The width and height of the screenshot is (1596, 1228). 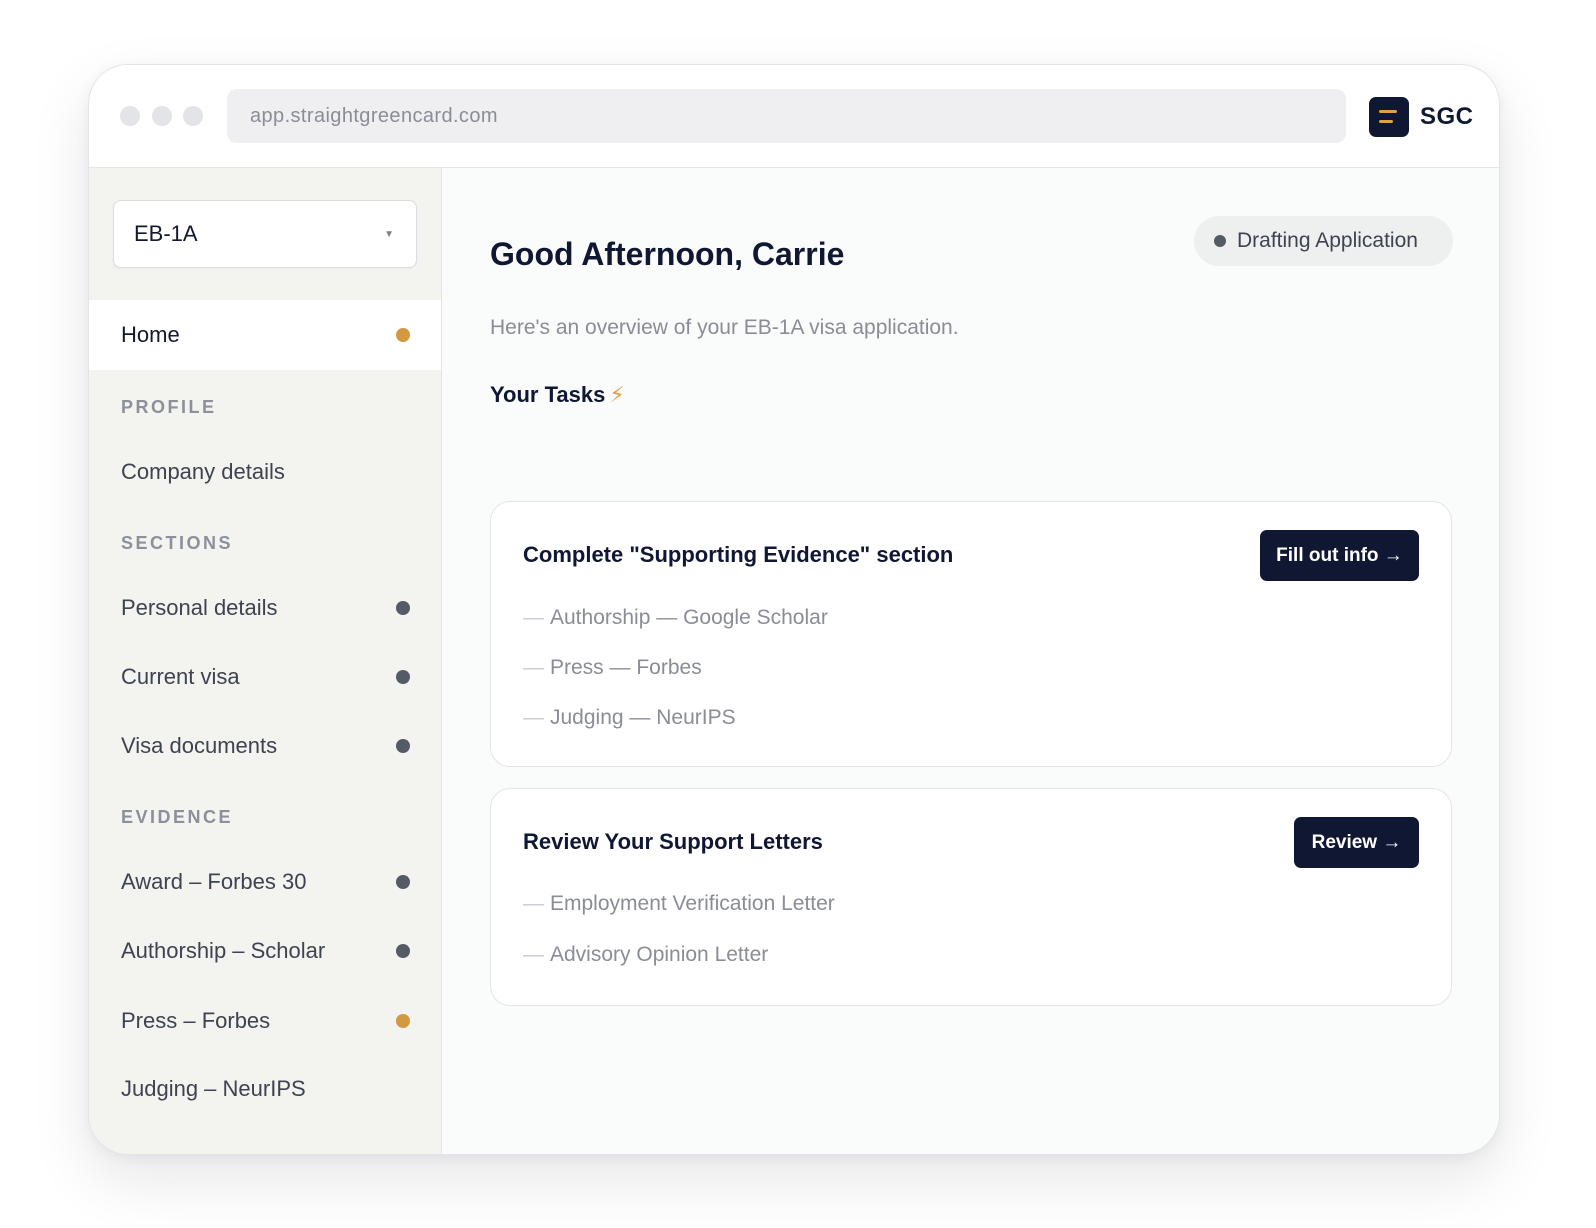 I want to click on task-item-label: Advisory Opinion Letter, so click(x=659, y=954).